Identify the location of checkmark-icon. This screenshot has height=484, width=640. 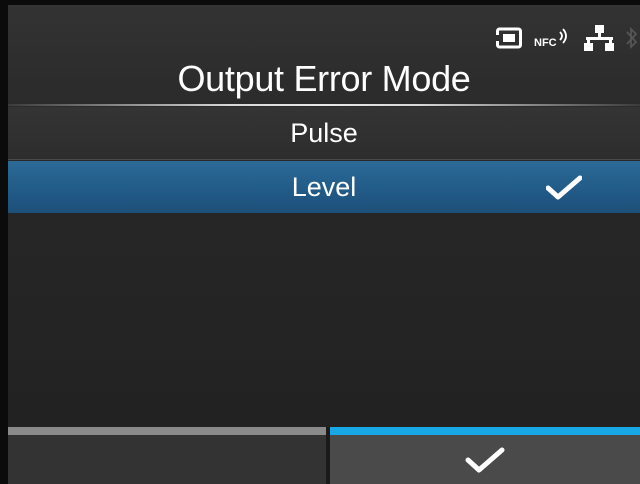
(485, 459).